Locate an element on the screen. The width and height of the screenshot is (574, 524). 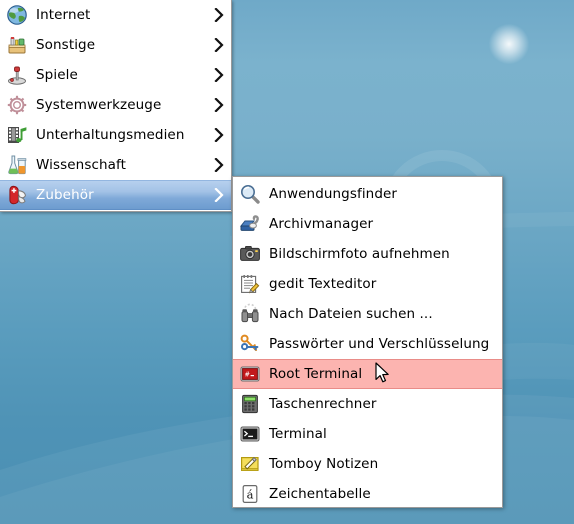
menu-item-zubehoer: Zubehör is located at coordinates (115, 195).